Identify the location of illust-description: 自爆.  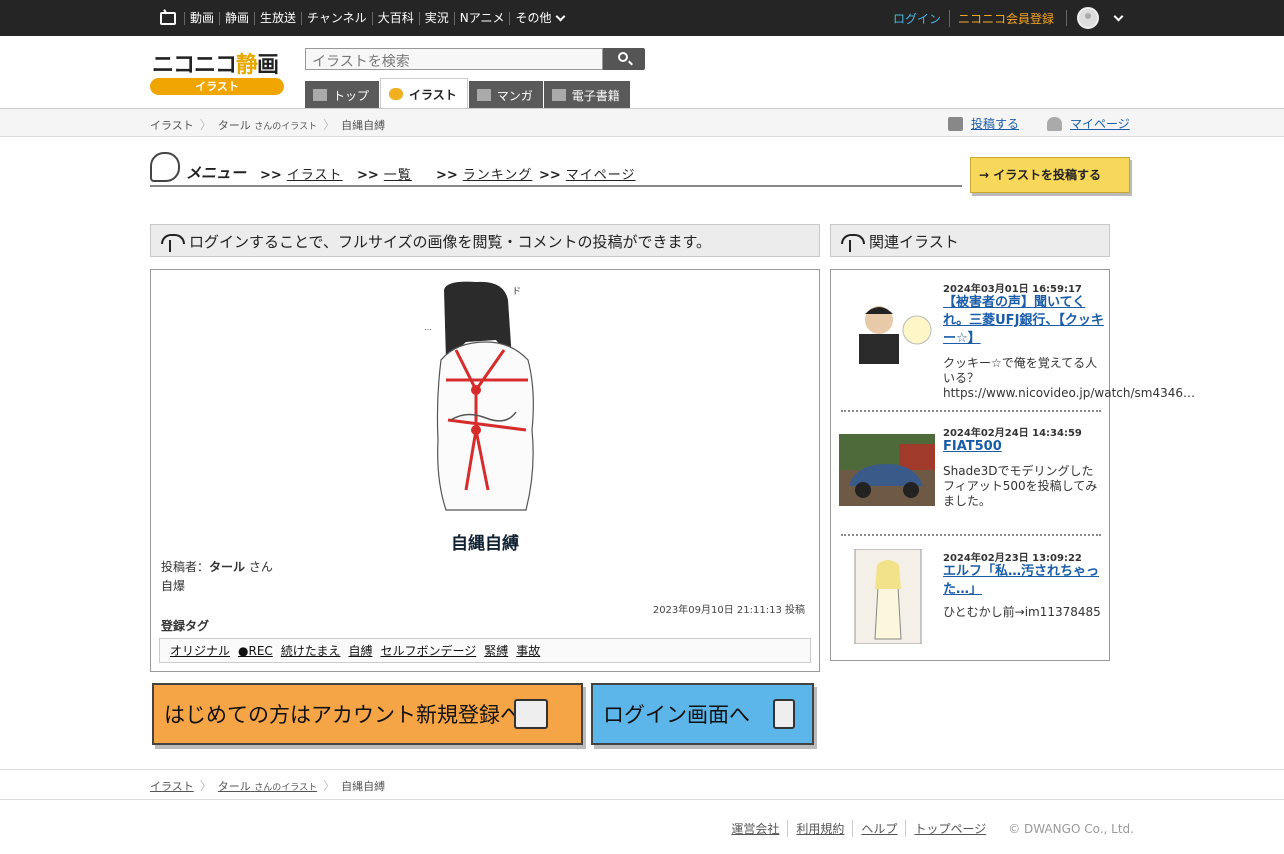
(173, 586).